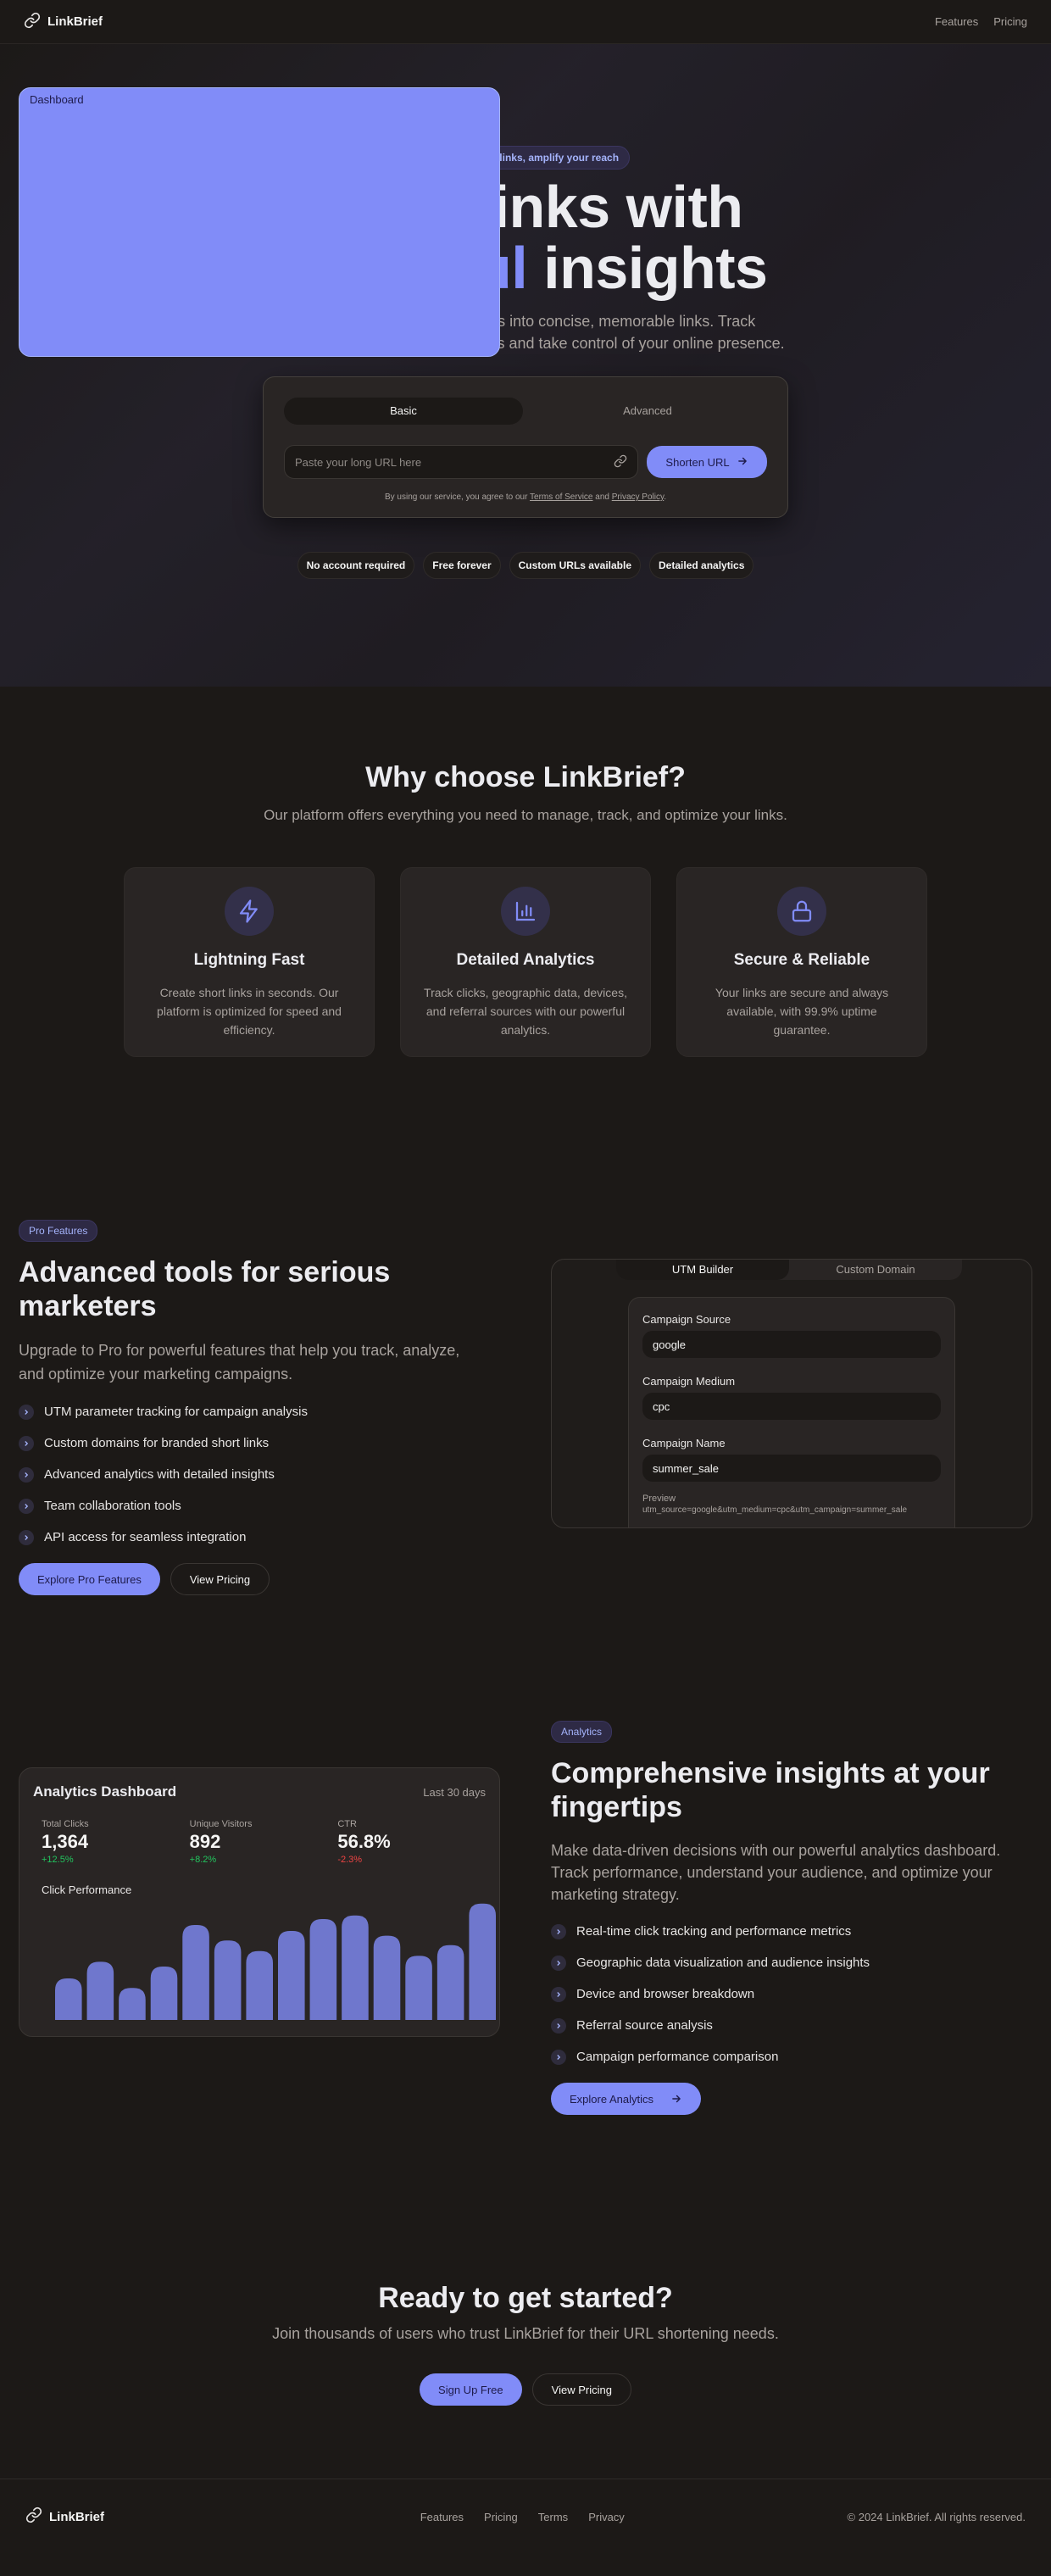 The image size is (1051, 2576). What do you see at coordinates (256, 1537) in the screenshot?
I see `list-item: API access for seamless integration` at bounding box center [256, 1537].